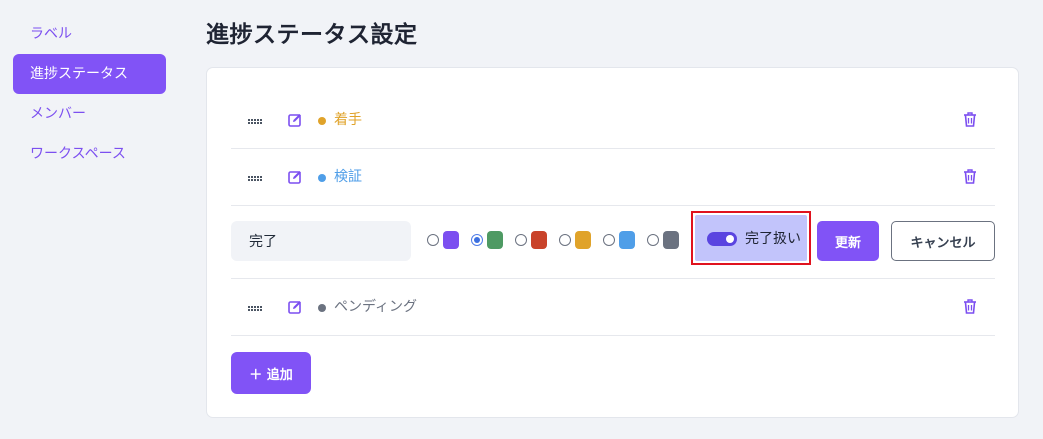 Image resolution: width=1043 pixels, height=439 pixels. I want to click on toggle-switch, so click(722, 239).